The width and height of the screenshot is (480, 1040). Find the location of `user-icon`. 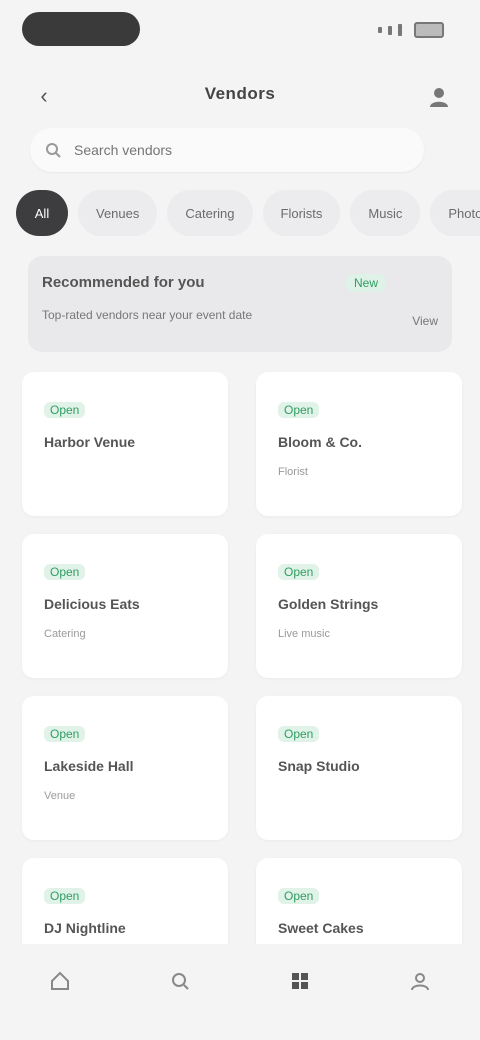

user-icon is located at coordinates (439, 97).